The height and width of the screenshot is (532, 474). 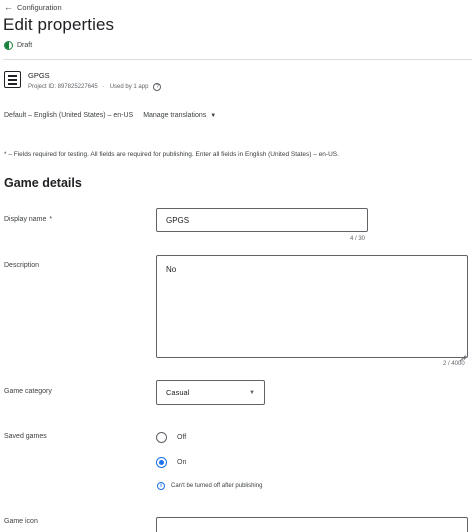 I want to click on description-label: Description, so click(x=22, y=265).